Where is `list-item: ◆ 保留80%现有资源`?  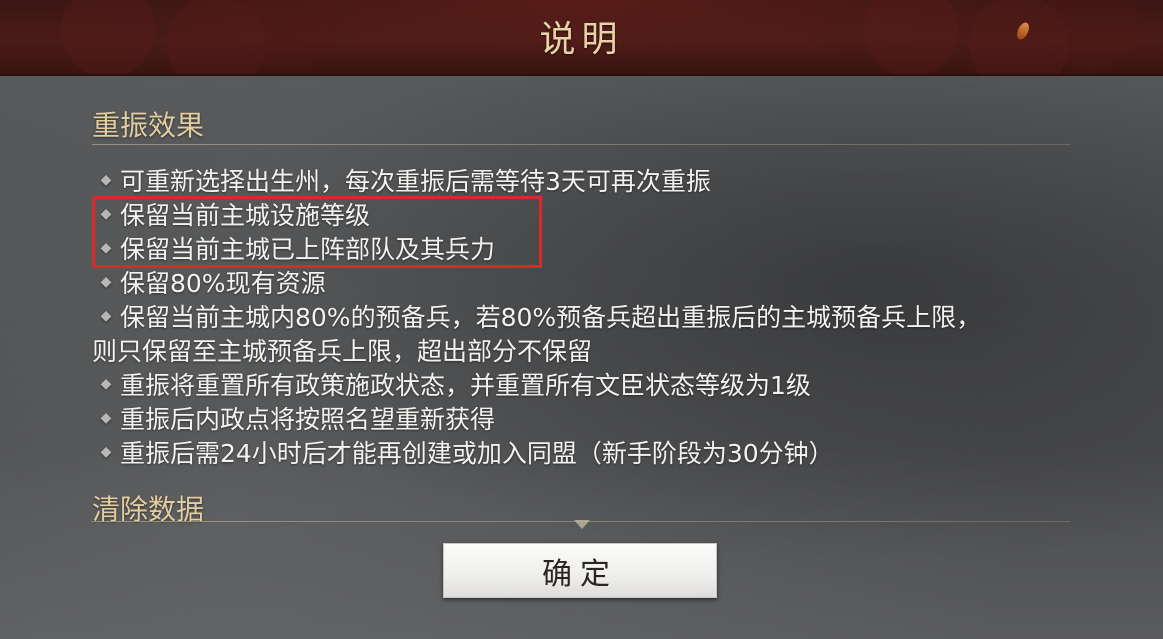
list-item: ◆ 保留80%现有资源 is located at coordinates (587, 284).